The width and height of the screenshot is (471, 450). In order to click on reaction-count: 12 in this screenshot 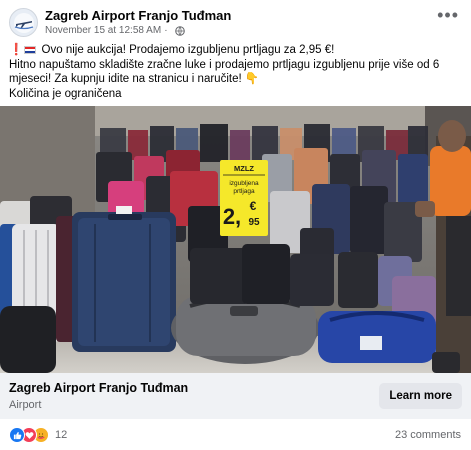, I will do `click(61, 435)`.